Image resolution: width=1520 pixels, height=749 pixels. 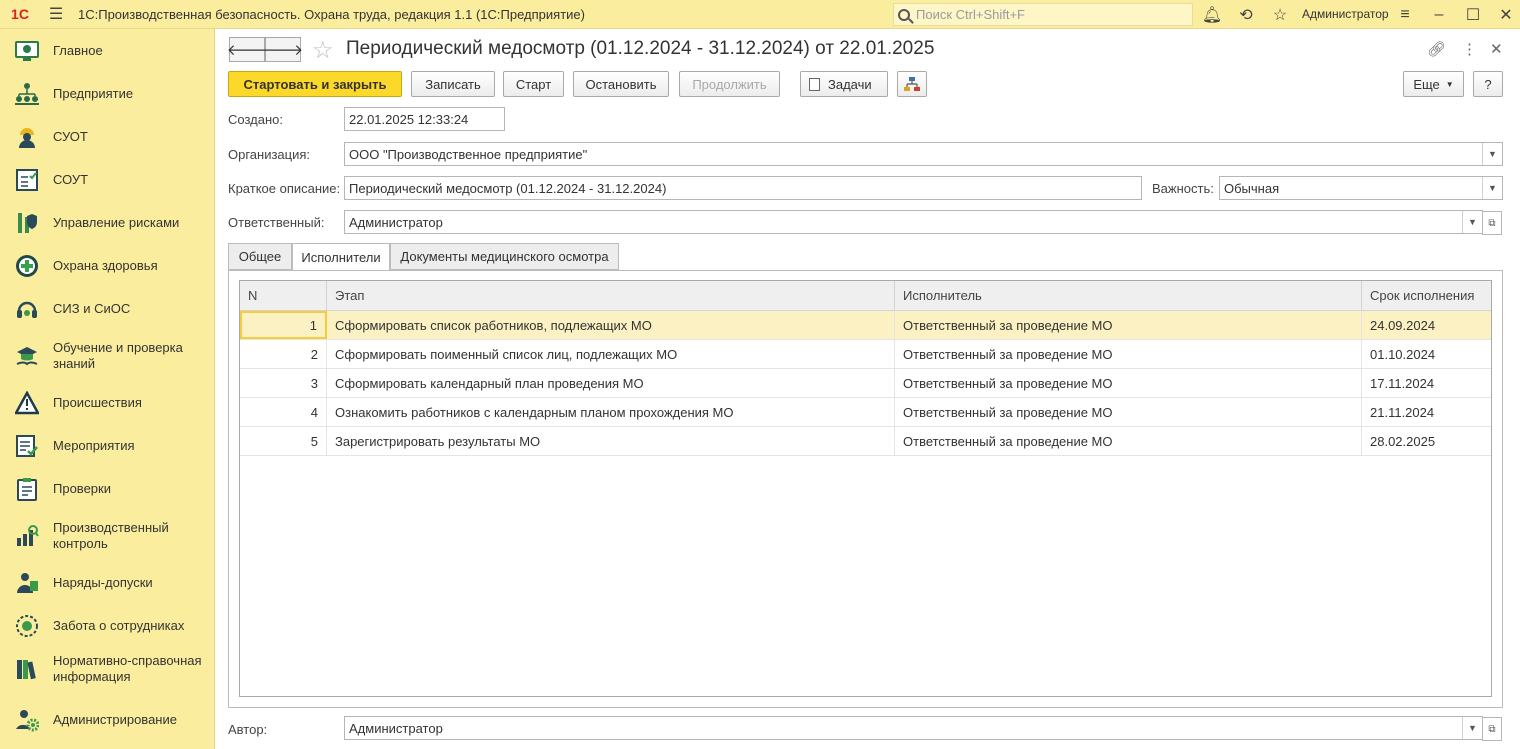 What do you see at coordinates (269, 154) in the screenshot?
I see `organization-label: Организация:` at bounding box center [269, 154].